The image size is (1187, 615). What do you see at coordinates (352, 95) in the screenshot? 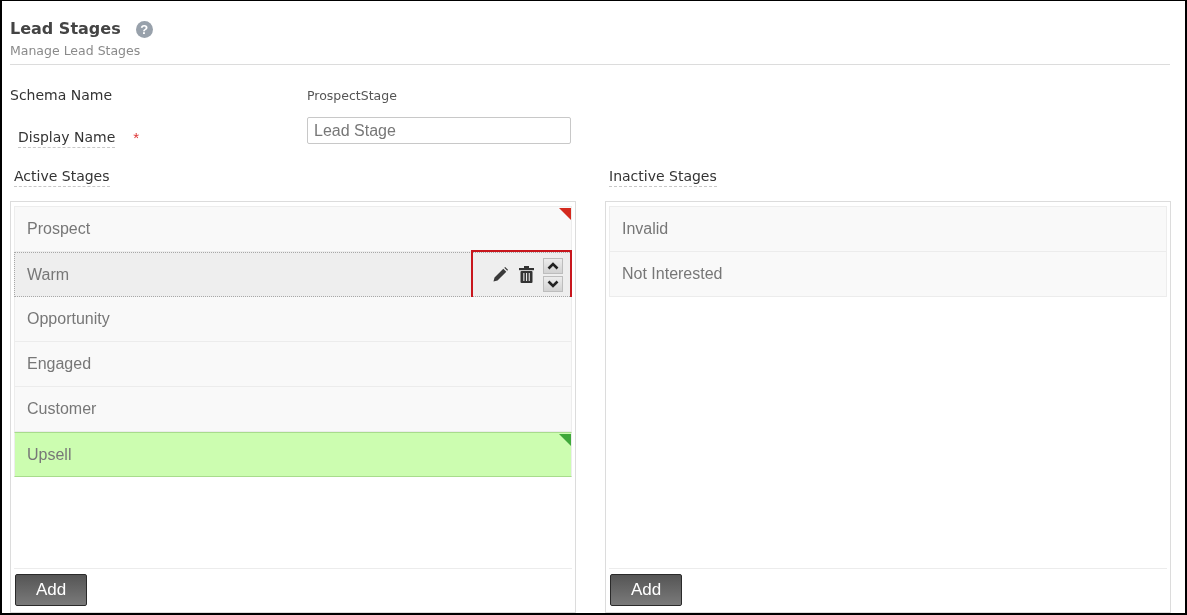
I see `field-value: ProspectStage` at bounding box center [352, 95].